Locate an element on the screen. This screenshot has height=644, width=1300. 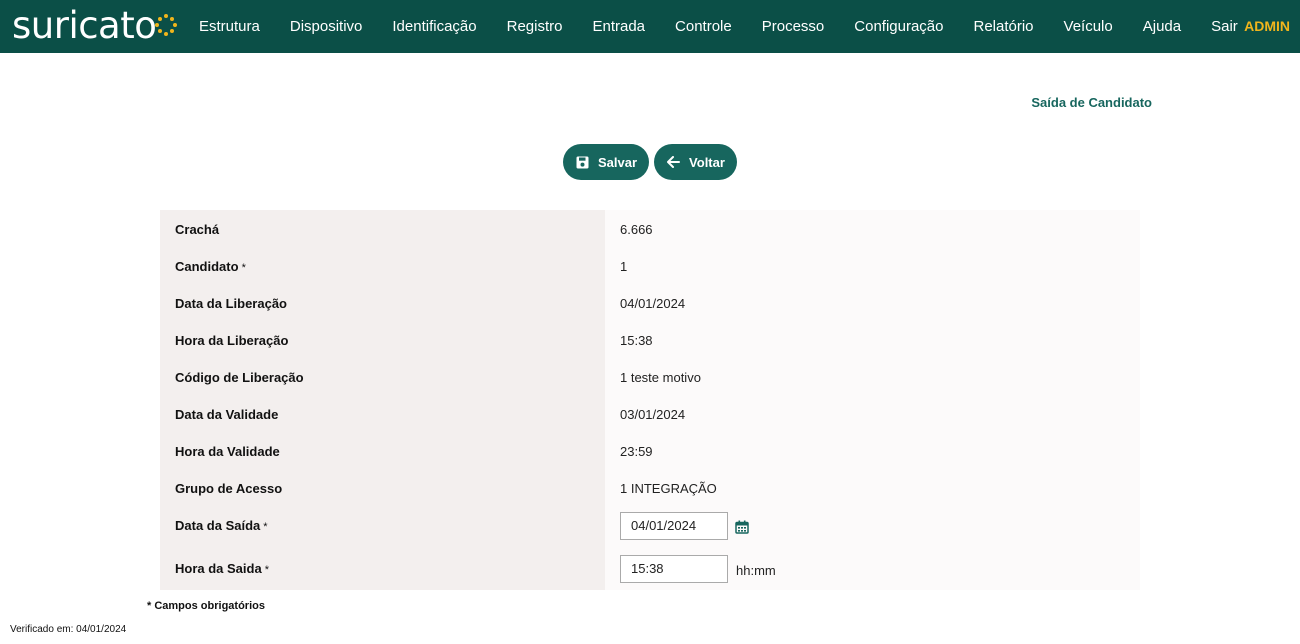
page-title: Saída de Candidato is located at coordinates (1091, 102).